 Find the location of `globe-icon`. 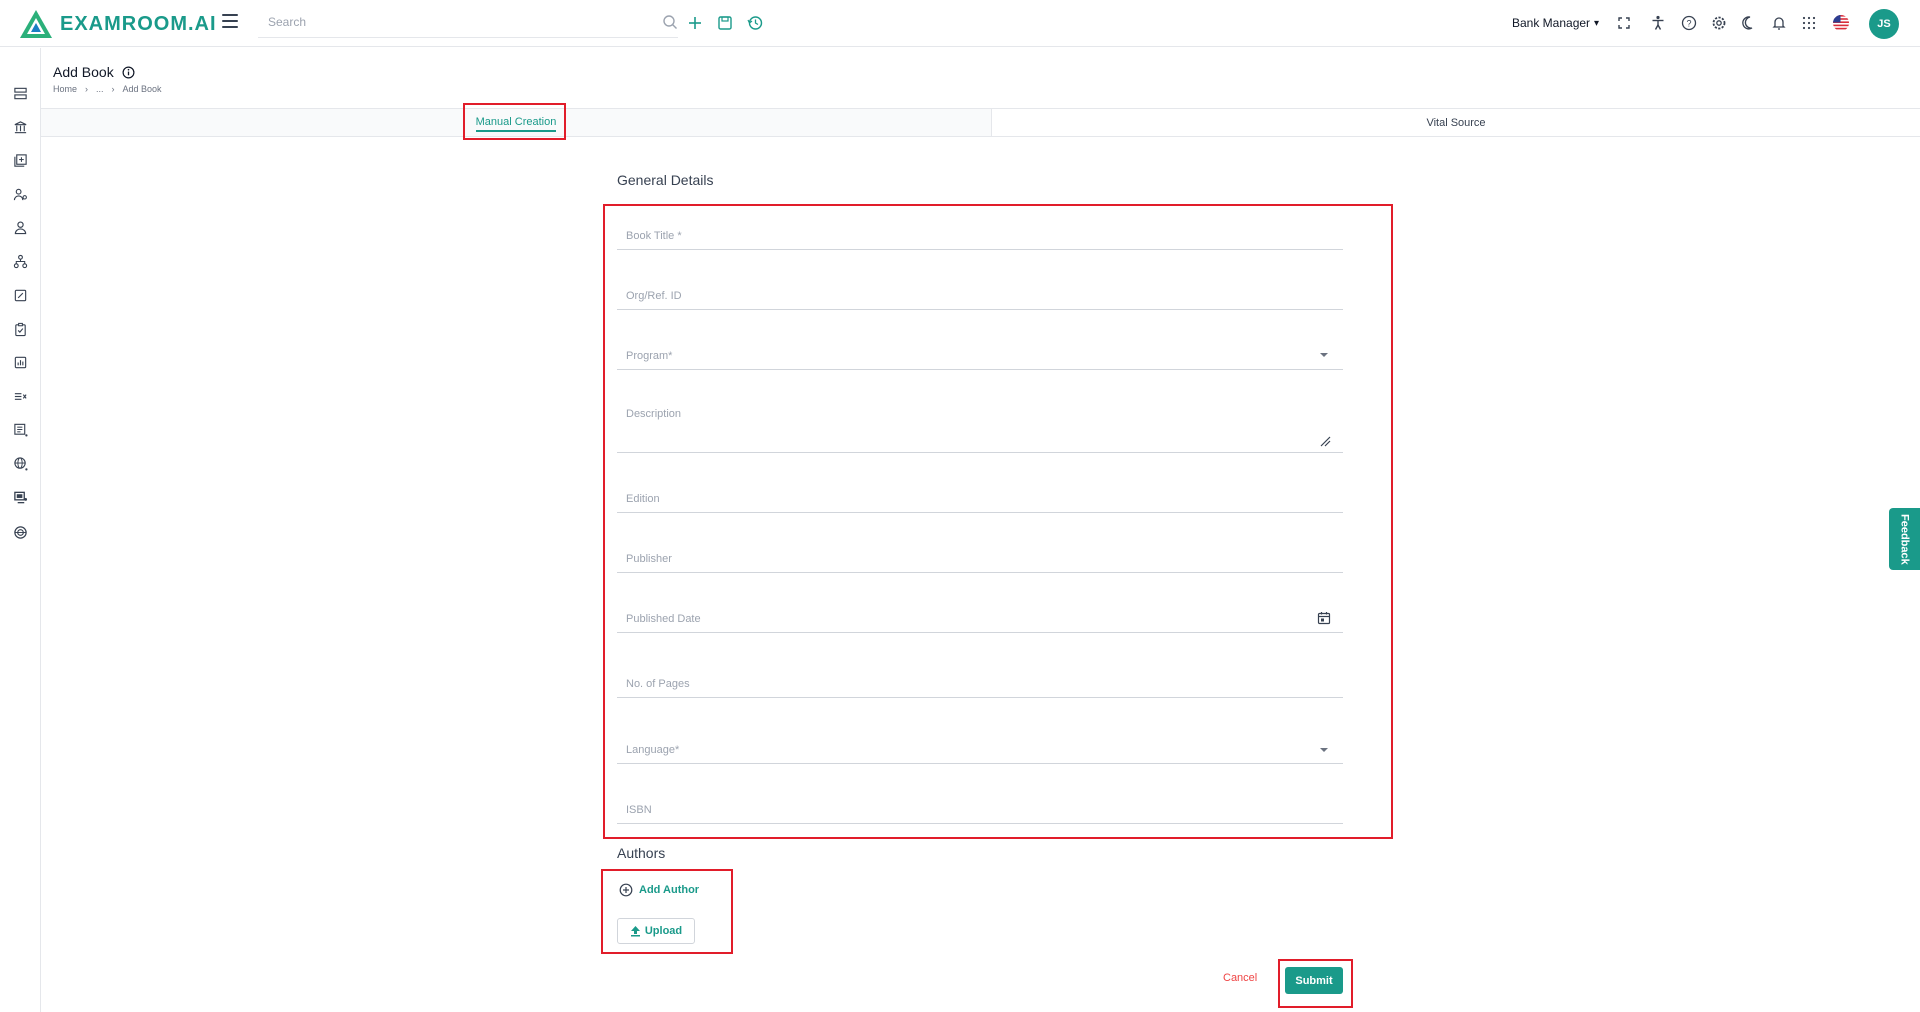

globe-icon is located at coordinates (20, 463).